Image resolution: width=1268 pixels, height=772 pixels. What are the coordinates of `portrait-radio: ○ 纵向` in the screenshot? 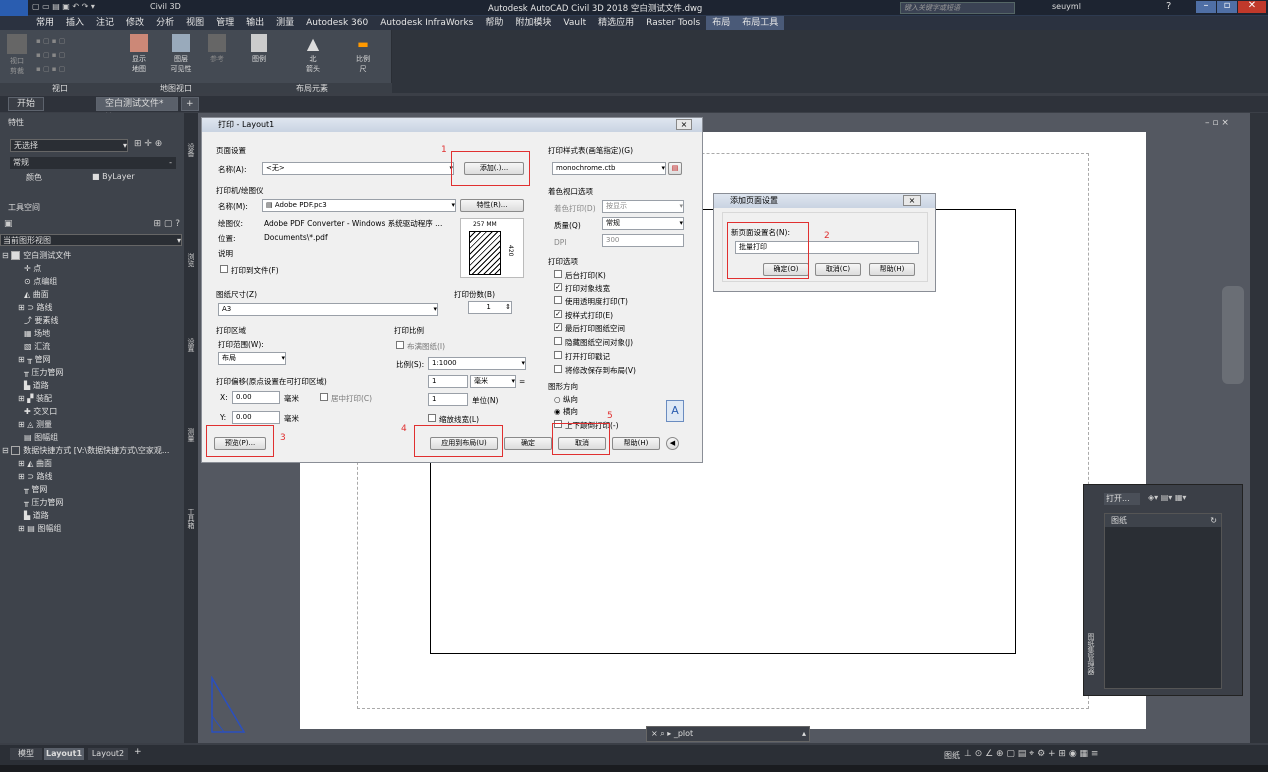 It's located at (566, 399).